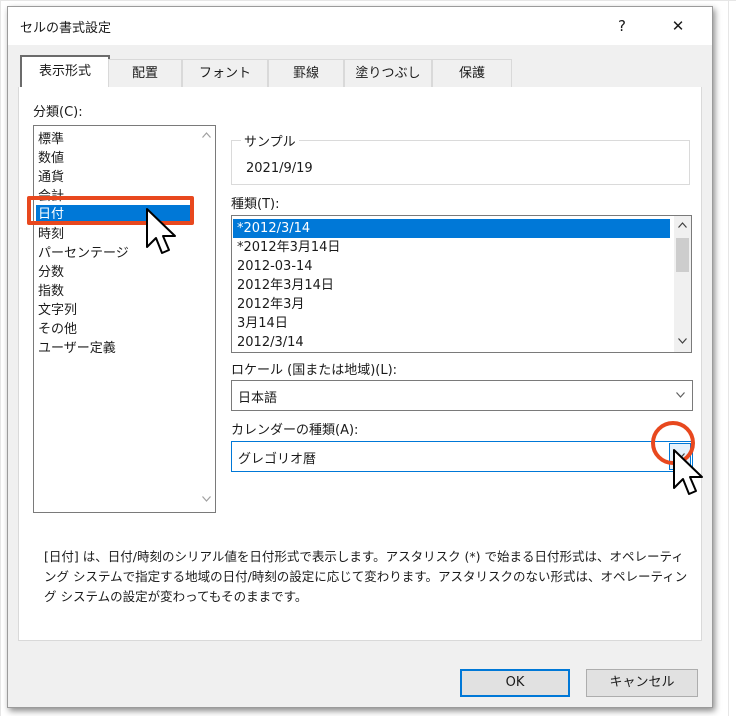 The height and width of the screenshot is (716, 736). Describe the element at coordinates (515, 683) in the screenshot. I see `ok-button: OK` at that location.